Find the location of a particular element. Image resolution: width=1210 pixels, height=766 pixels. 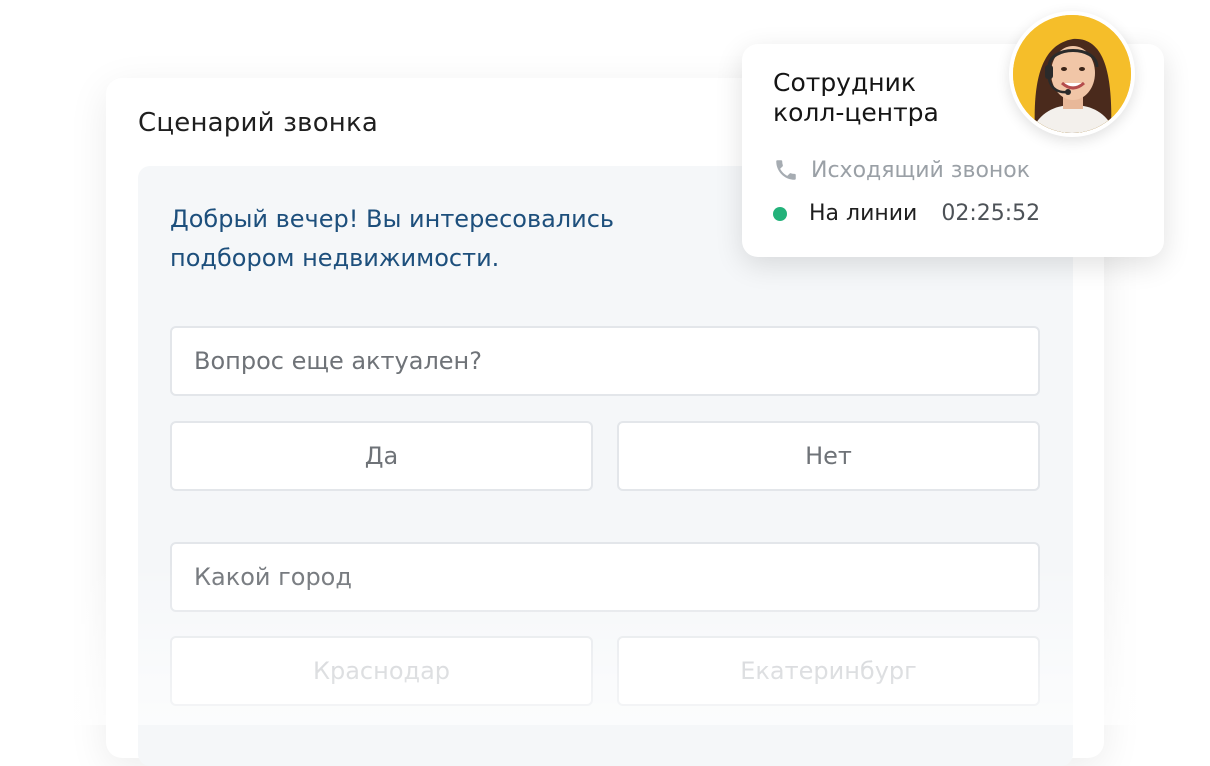

city-yekaterinburg-button: Екатеринбург is located at coordinates (828, 671).